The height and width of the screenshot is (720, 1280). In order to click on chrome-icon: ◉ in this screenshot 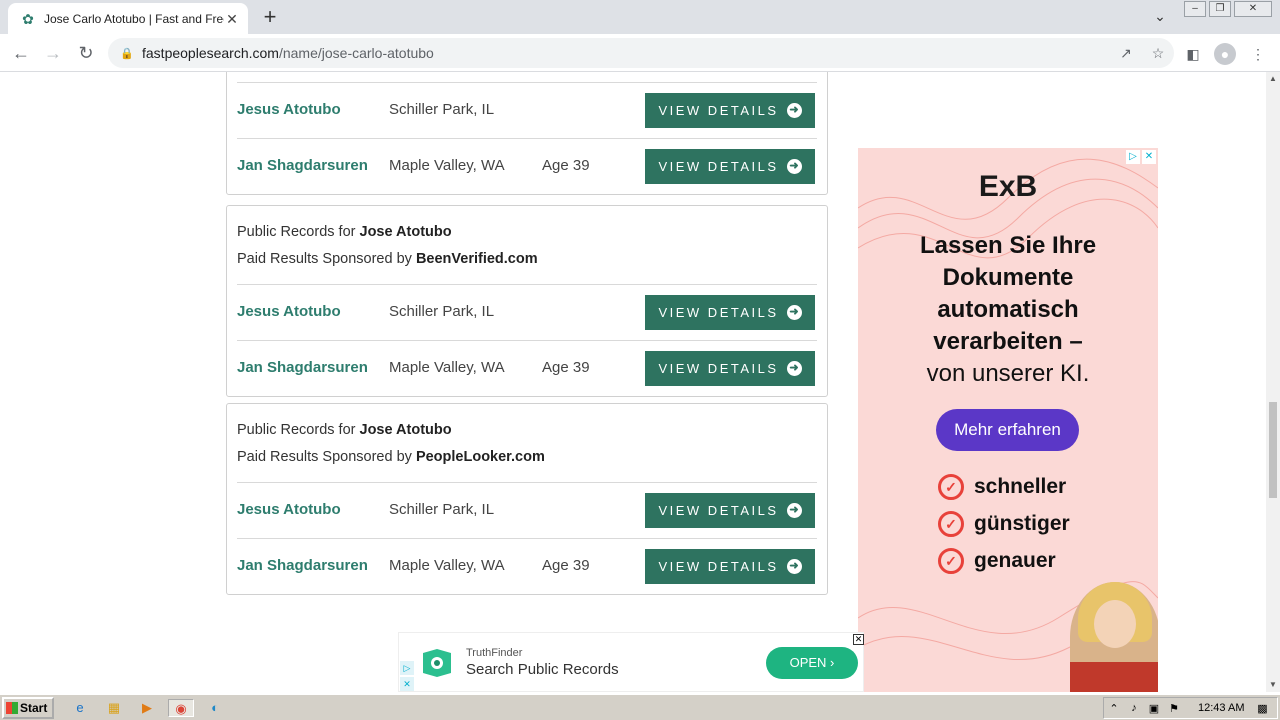, I will do `click(181, 708)`.